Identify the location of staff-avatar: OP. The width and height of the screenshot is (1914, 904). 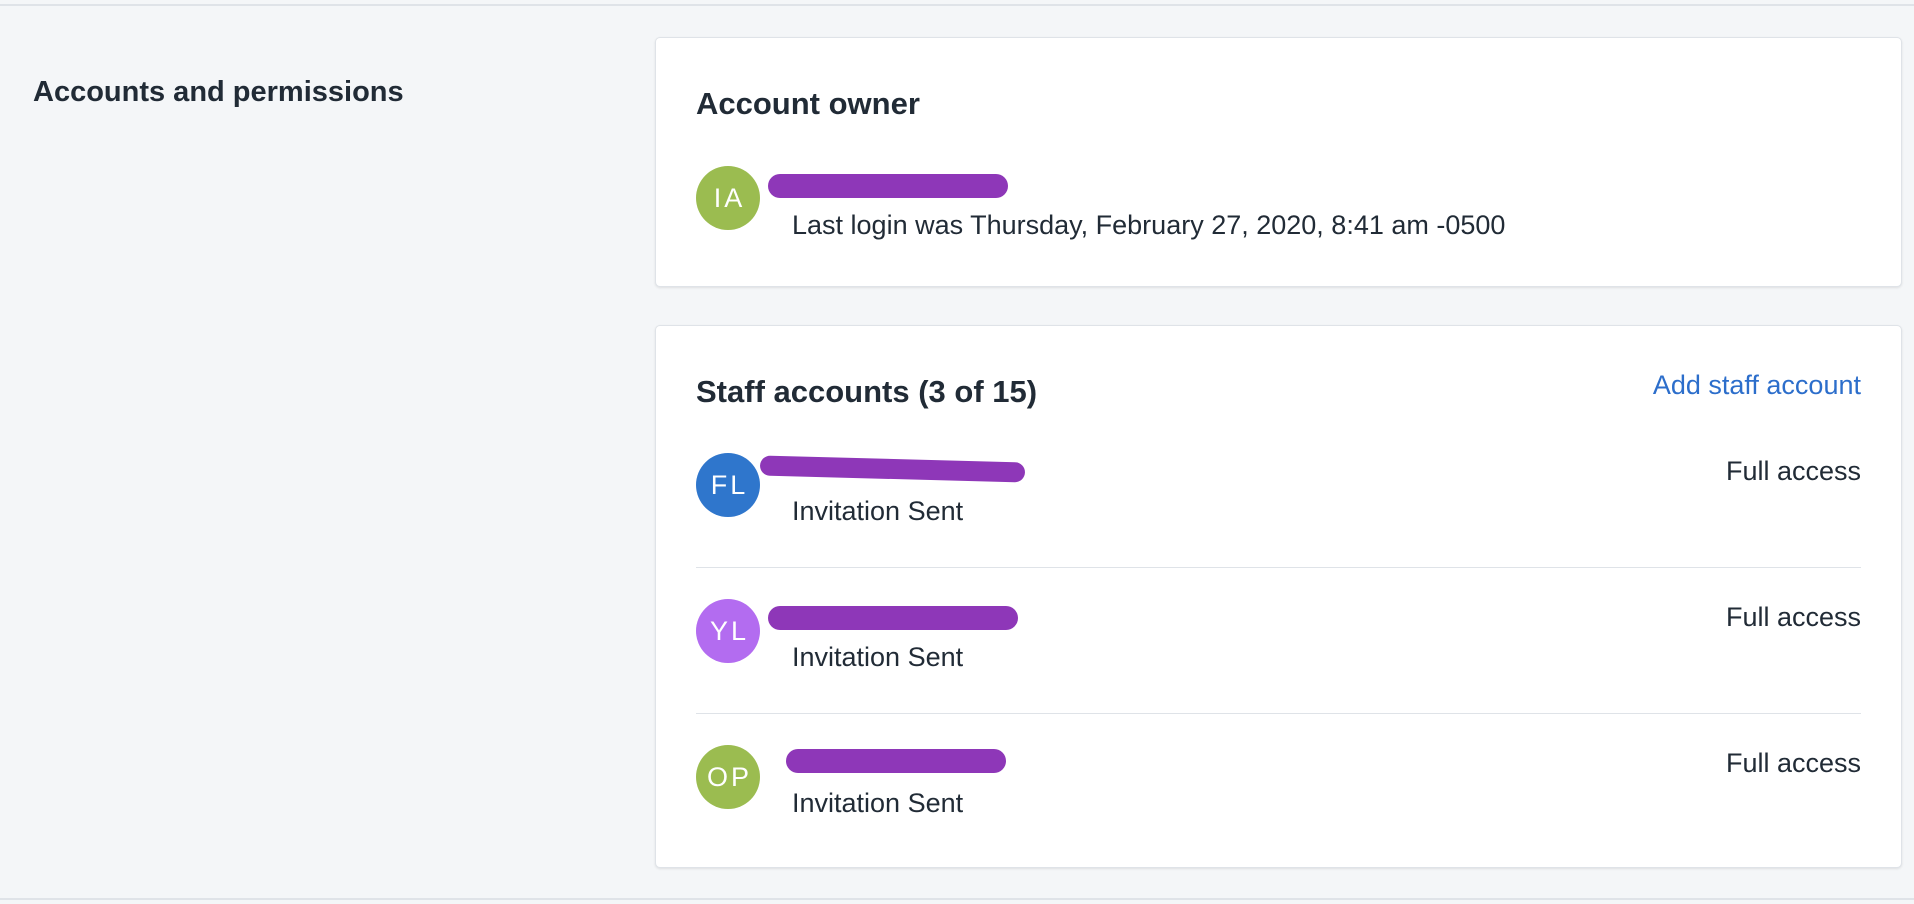
(728, 777).